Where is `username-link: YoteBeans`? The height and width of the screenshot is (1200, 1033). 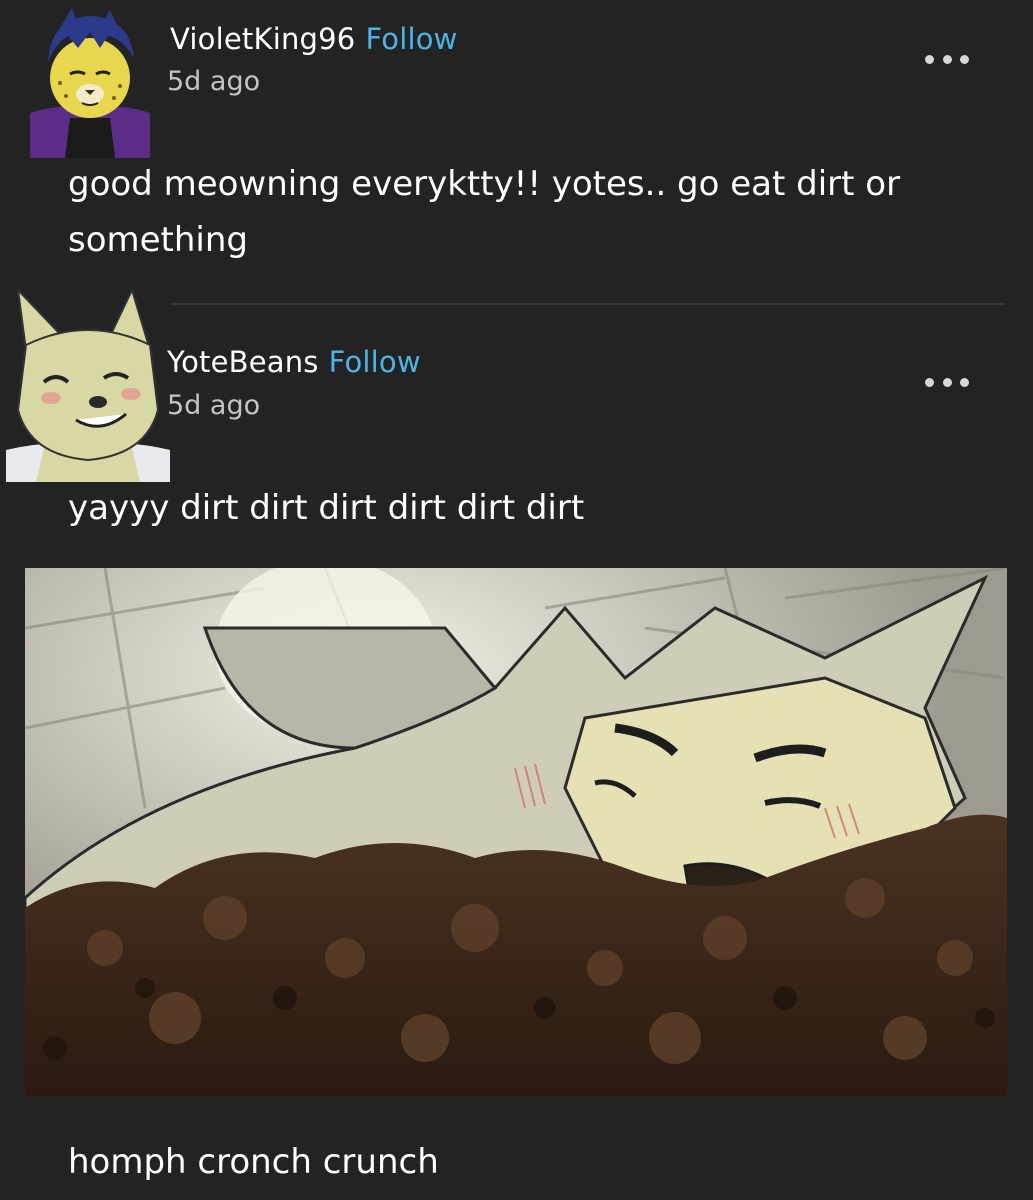
username-link: YoteBeans is located at coordinates (243, 362).